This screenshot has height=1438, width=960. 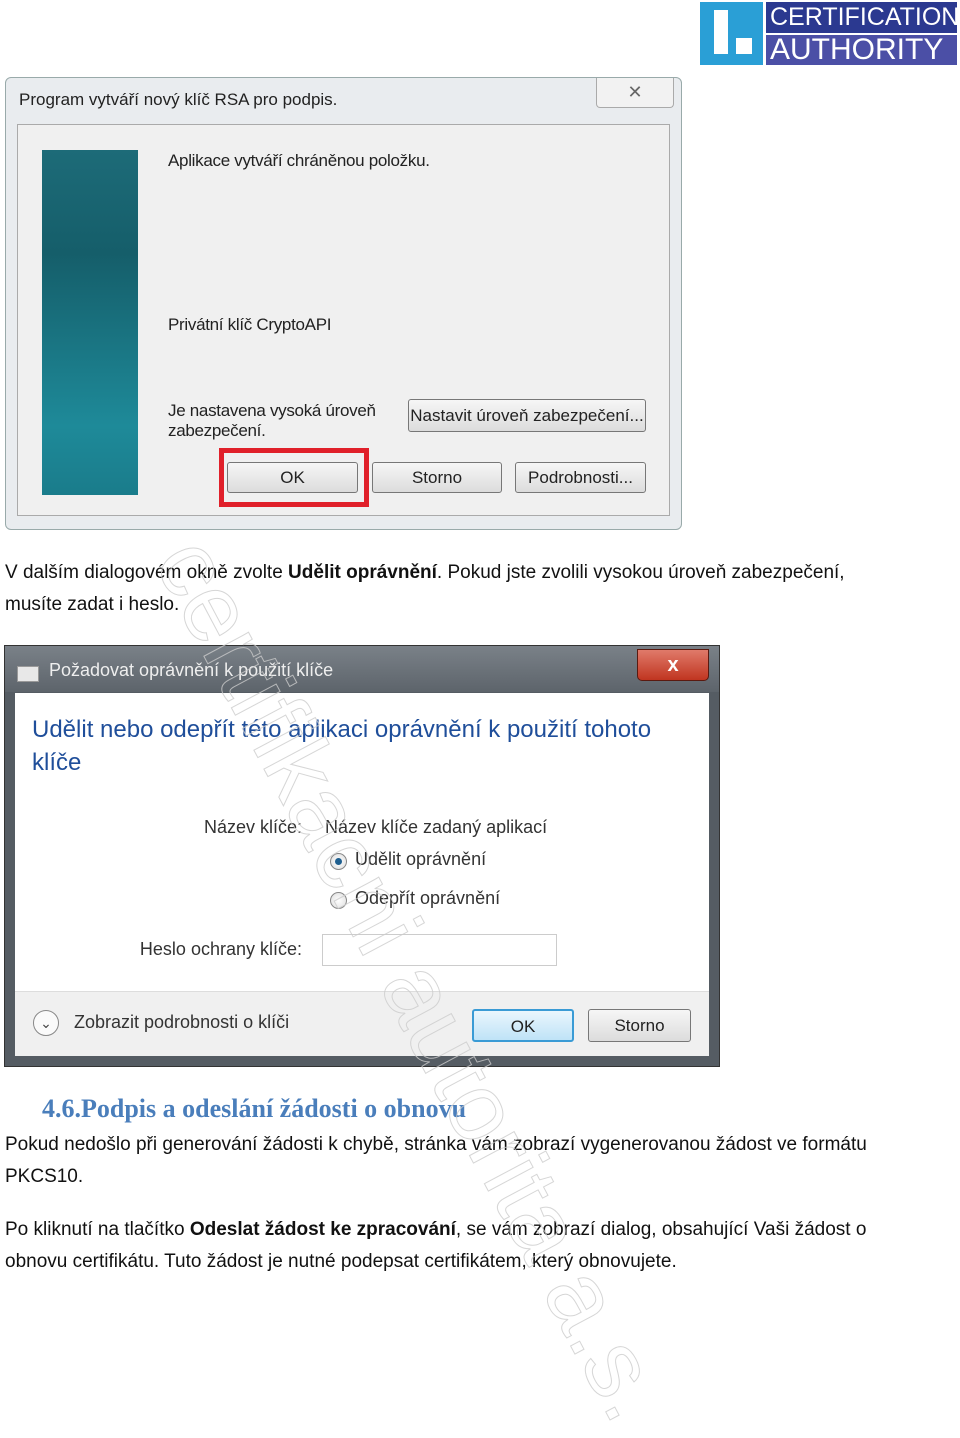 I want to click on grant-radio, so click(x=338, y=861).